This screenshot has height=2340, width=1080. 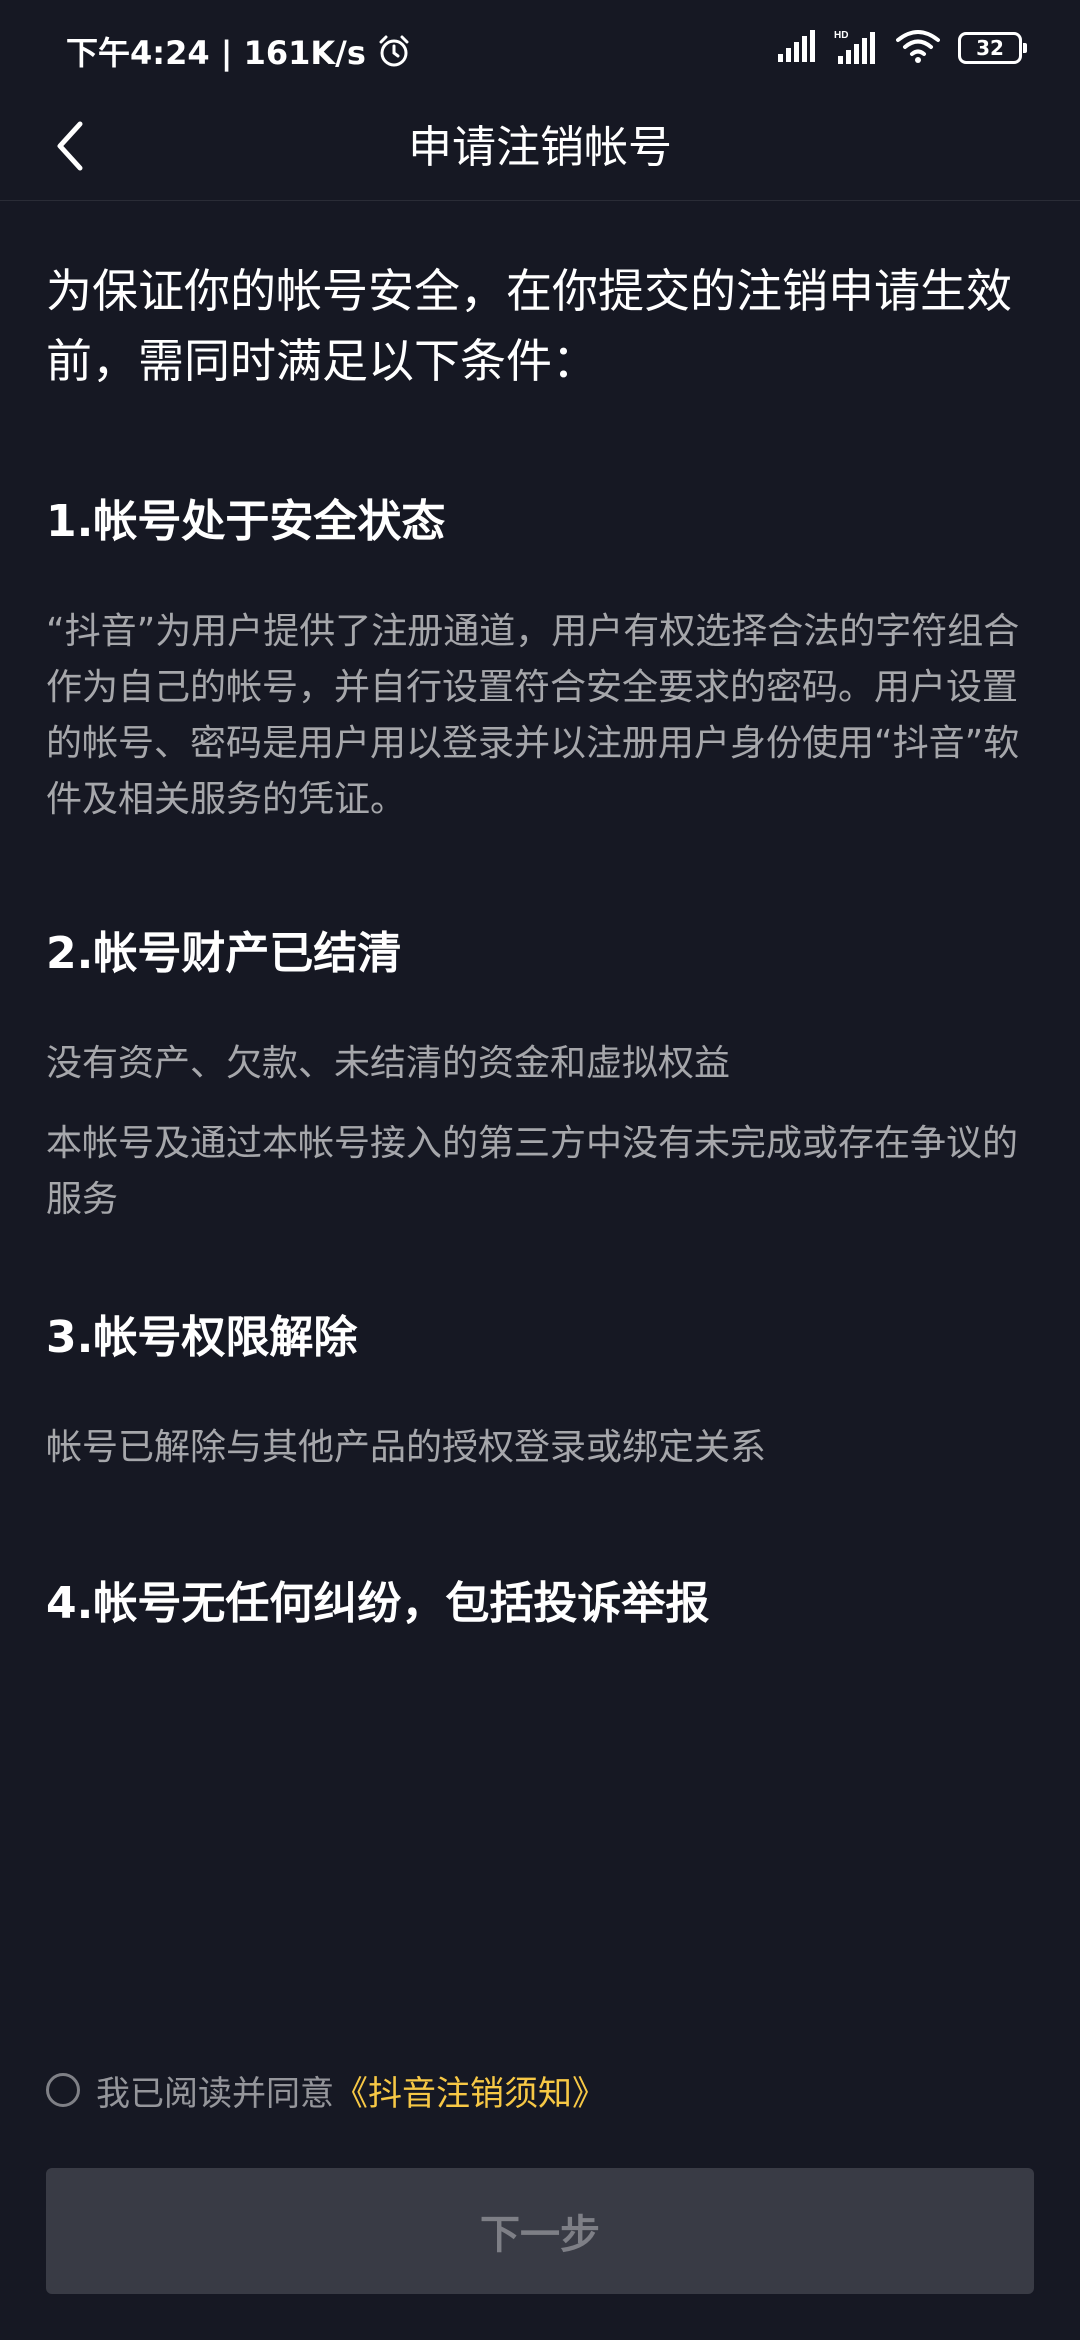 I want to click on status-right: HD 32, so click(x=901, y=48).